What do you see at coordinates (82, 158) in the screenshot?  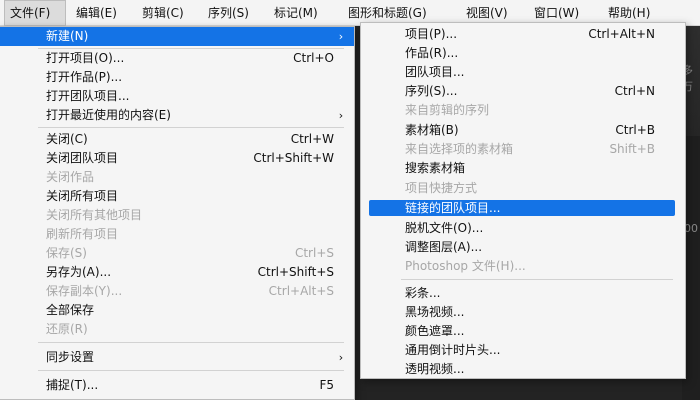 I see `menu-item-label: 关闭团队项目` at bounding box center [82, 158].